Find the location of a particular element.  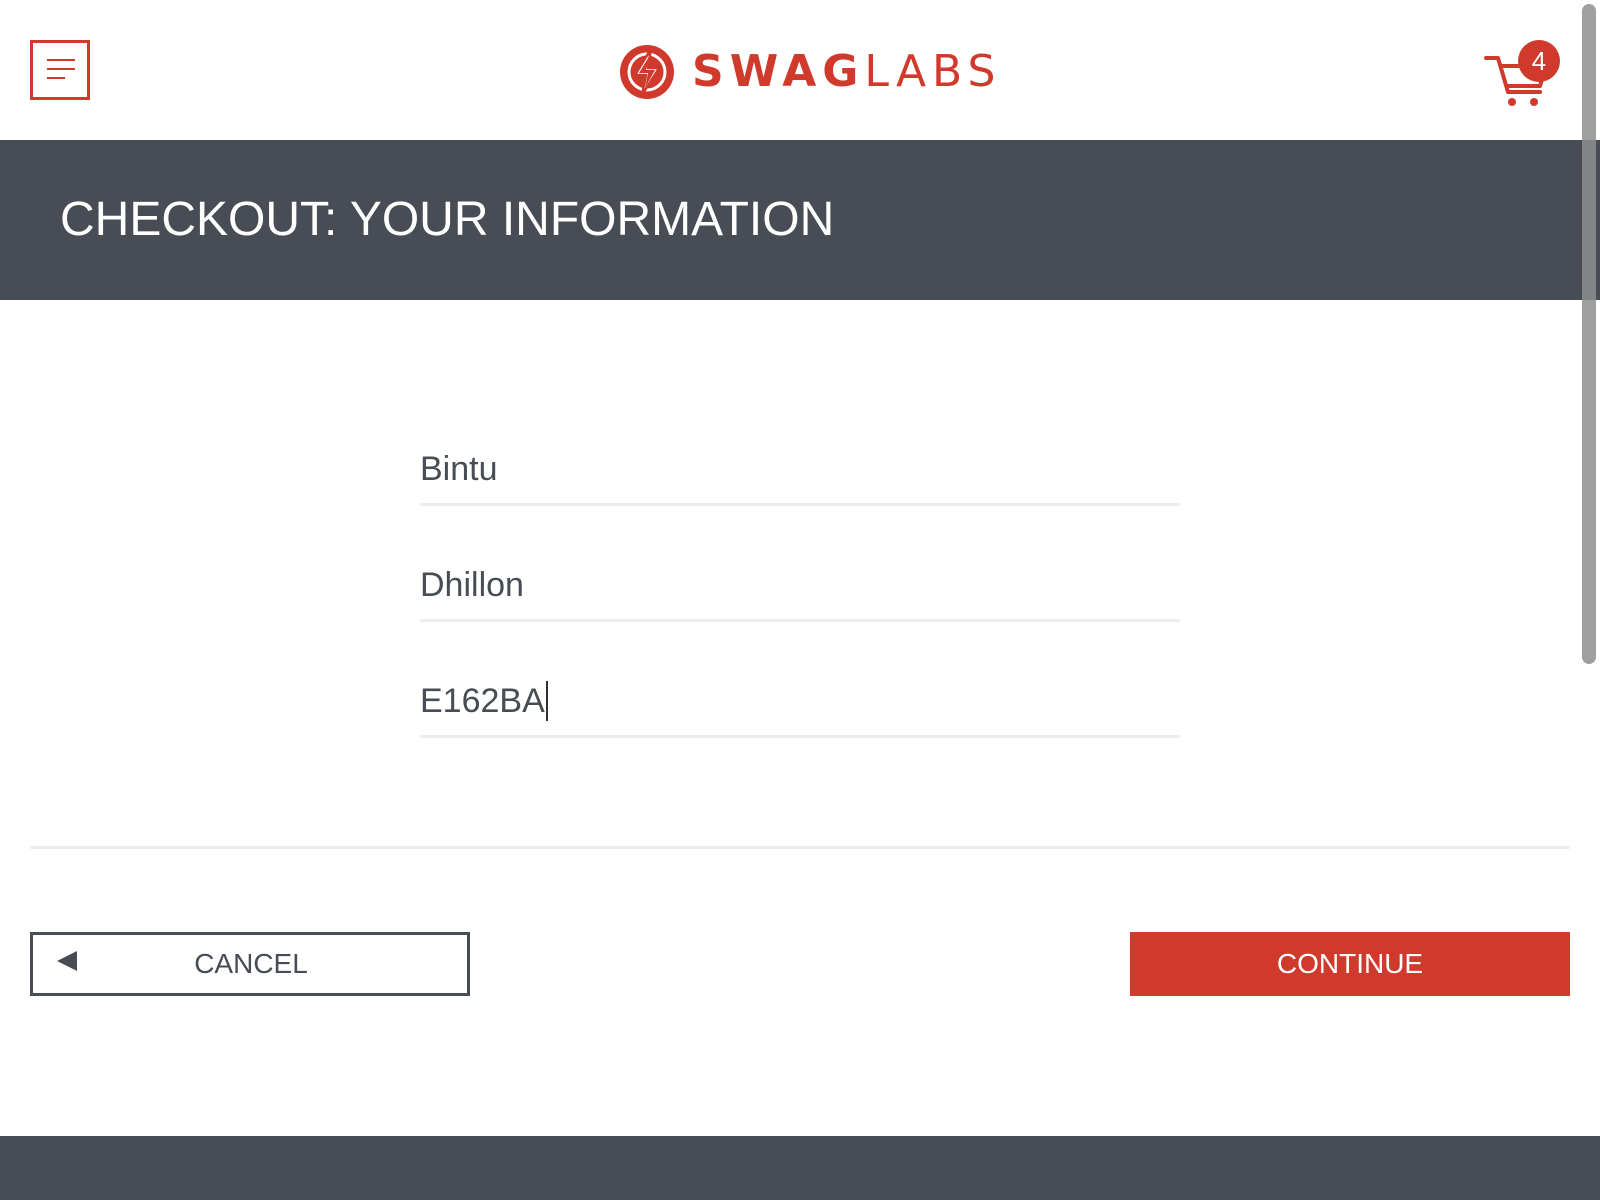

app-header: SWAGLABS 4 is located at coordinates (800, 70).